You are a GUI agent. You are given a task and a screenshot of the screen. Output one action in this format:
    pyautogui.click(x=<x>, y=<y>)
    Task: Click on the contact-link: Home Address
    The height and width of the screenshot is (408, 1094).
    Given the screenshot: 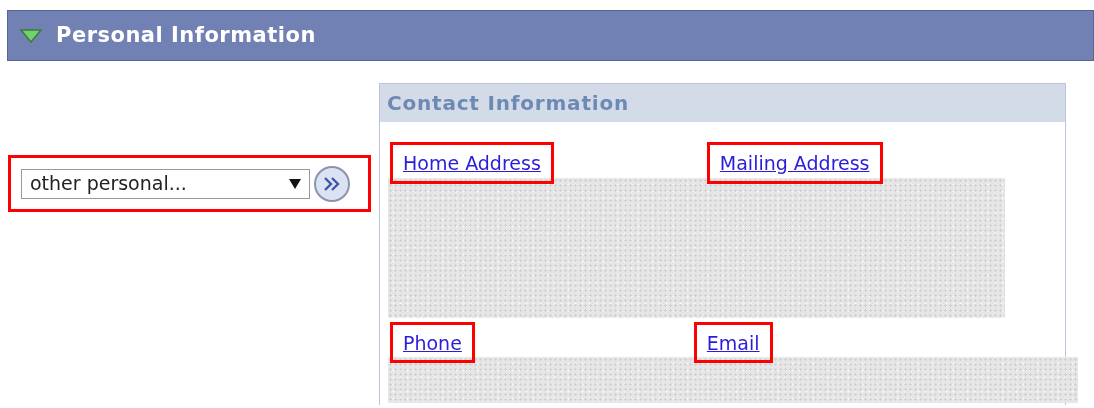 What is the action you would take?
    pyautogui.click(x=472, y=163)
    